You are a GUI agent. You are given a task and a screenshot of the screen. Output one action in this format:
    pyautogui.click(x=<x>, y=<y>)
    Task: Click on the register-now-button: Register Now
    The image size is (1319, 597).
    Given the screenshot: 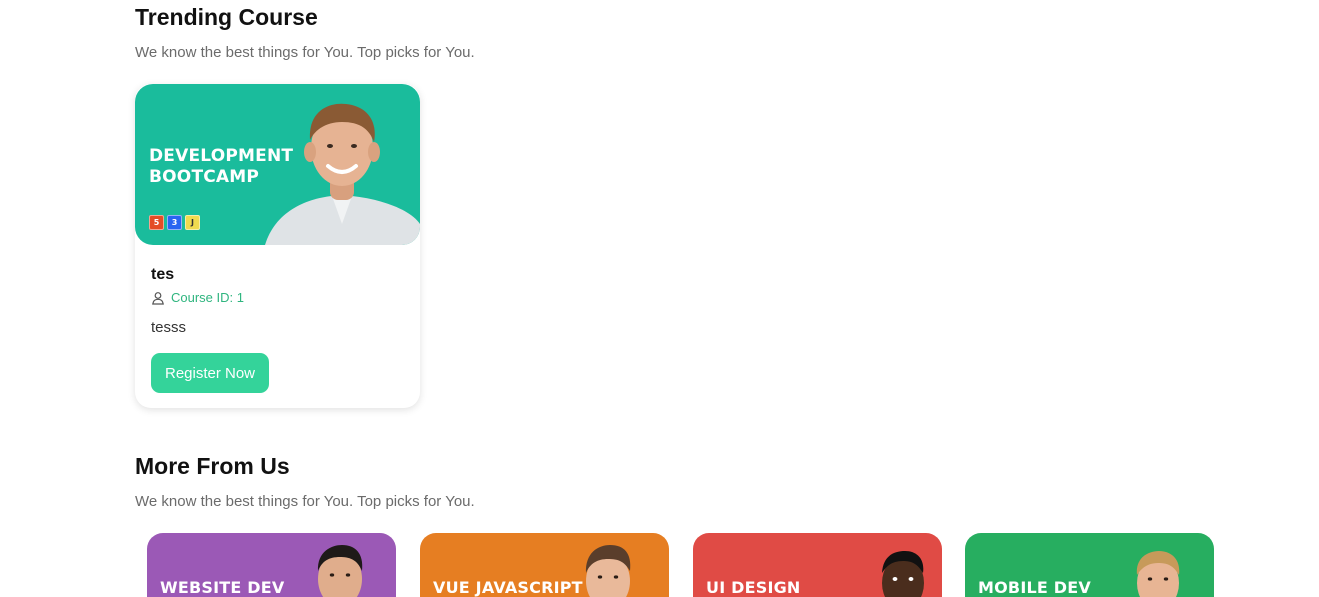 What is the action you would take?
    pyautogui.click(x=210, y=373)
    